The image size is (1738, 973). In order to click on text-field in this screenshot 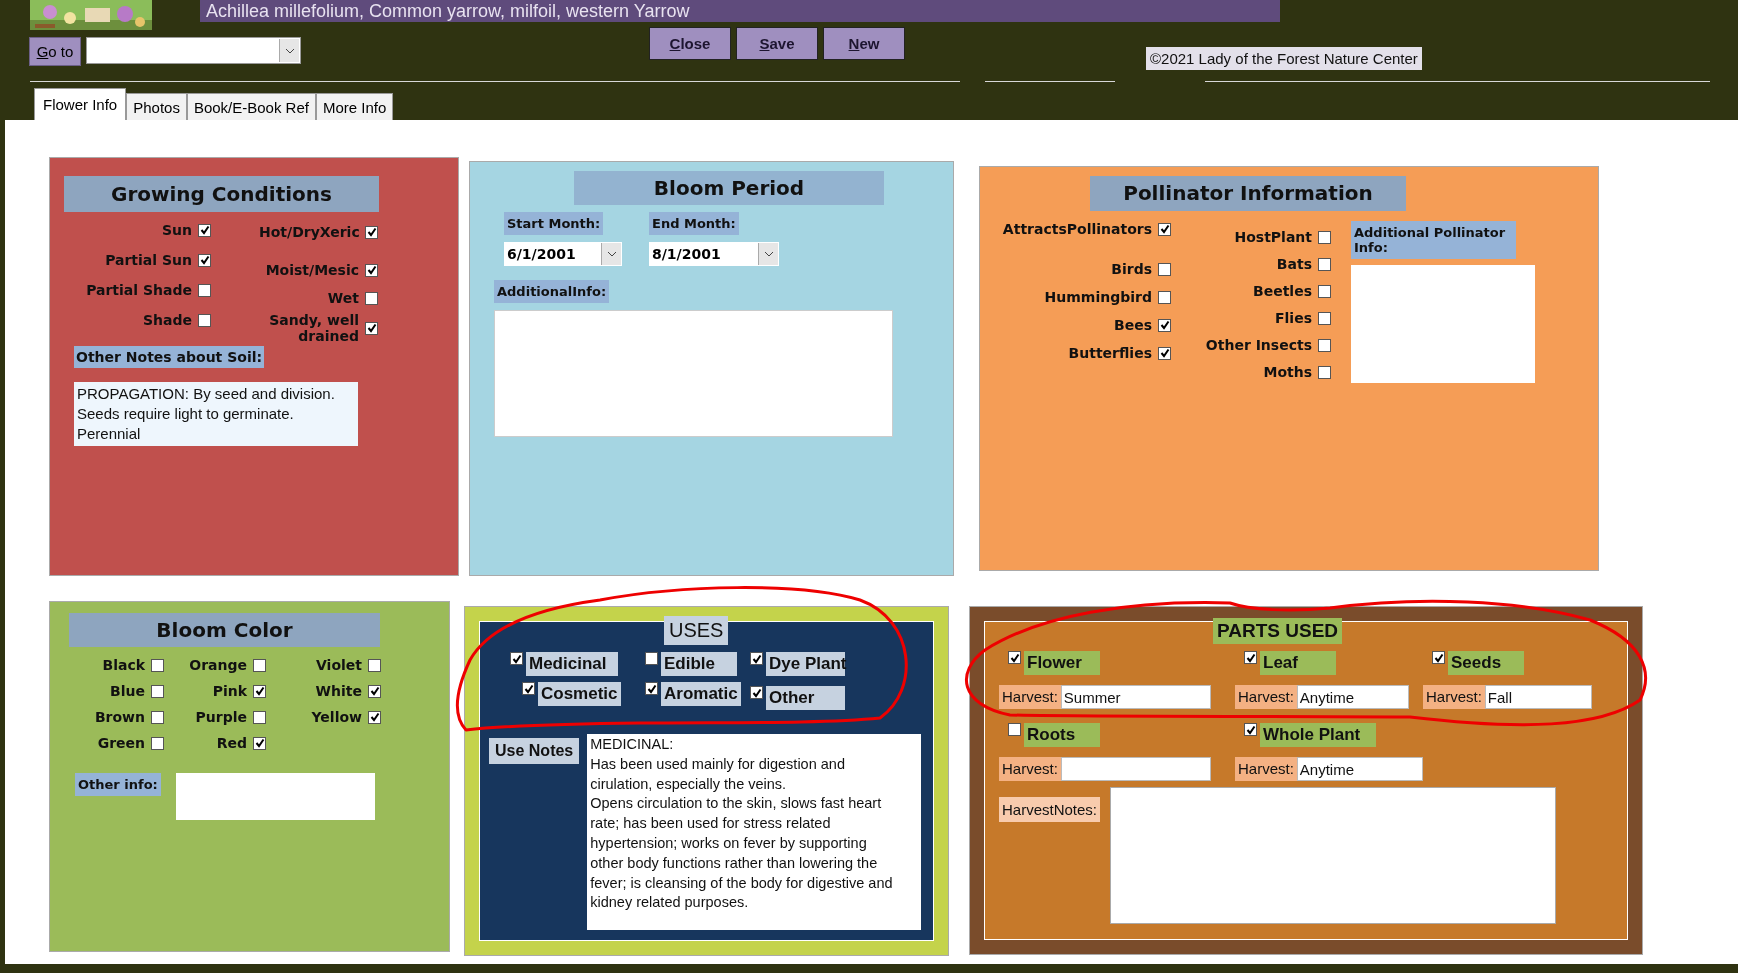, I will do `click(275, 796)`.